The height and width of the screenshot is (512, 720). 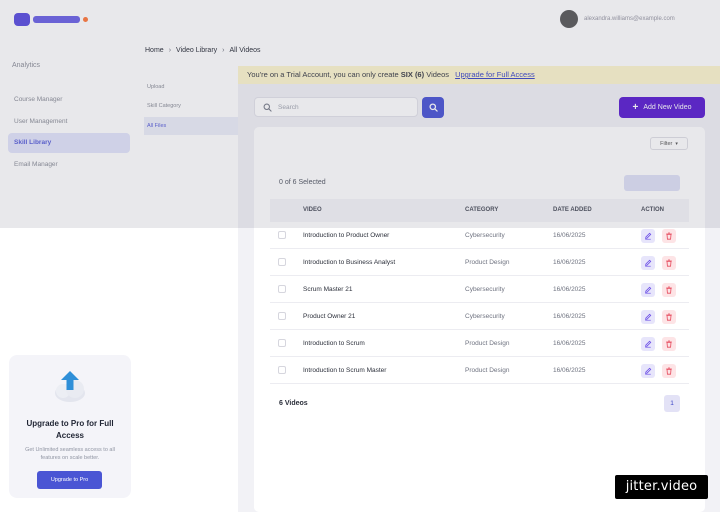 What do you see at coordinates (170, 50) in the screenshot?
I see `chevron-right-icon: ›` at bounding box center [170, 50].